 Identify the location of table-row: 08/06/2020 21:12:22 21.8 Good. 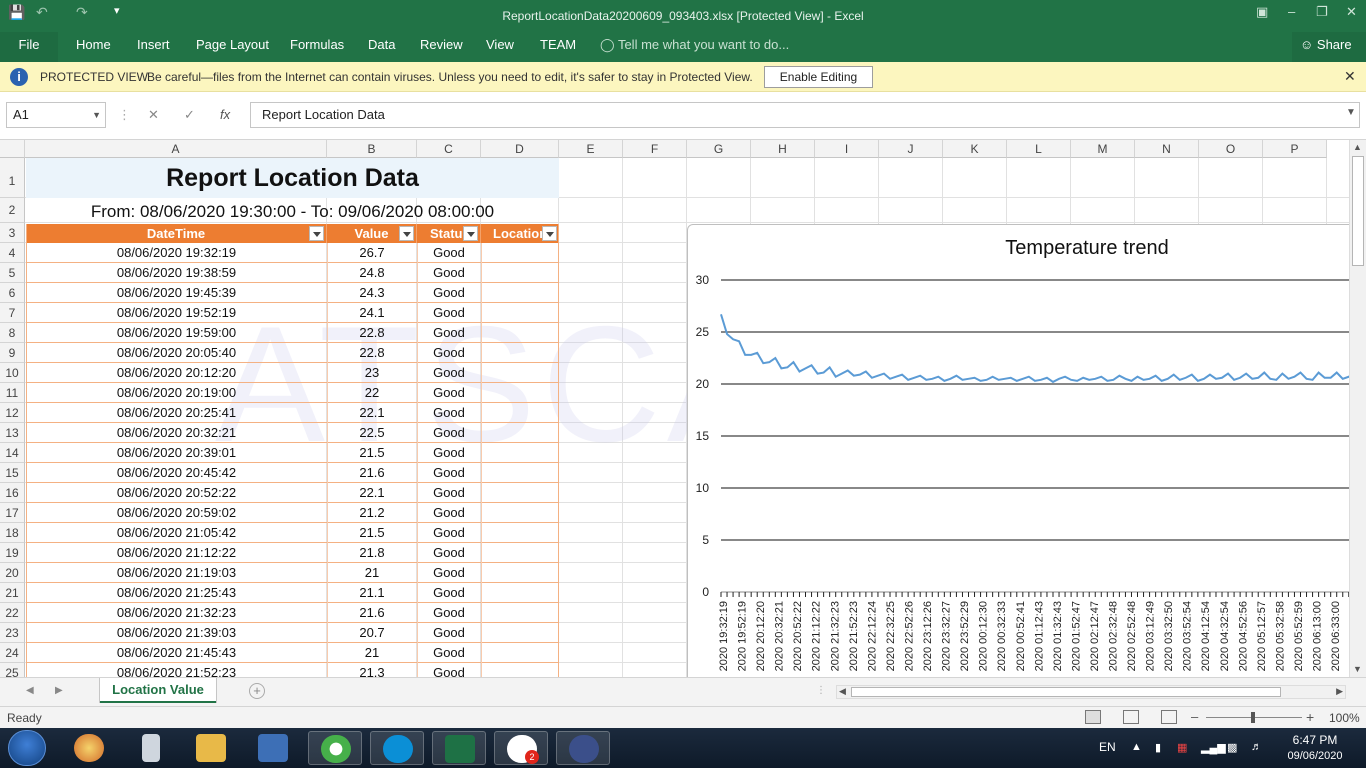
(292, 553).